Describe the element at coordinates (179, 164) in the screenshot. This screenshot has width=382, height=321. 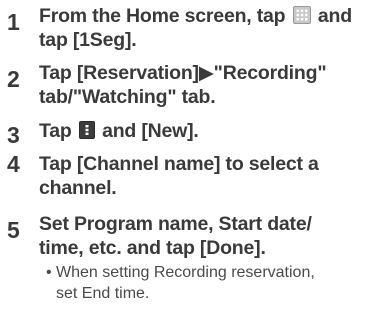
I see `step-text-line: Tap [Channel name] to select a` at that location.